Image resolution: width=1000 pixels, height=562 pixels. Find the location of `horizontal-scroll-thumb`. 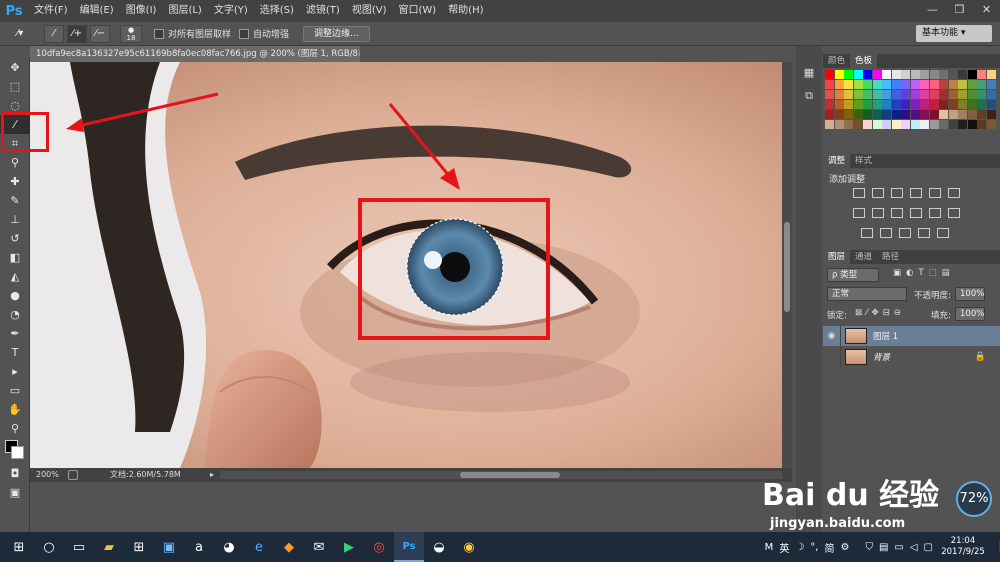

horizontal-scroll-thumb is located at coordinates (510, 475).